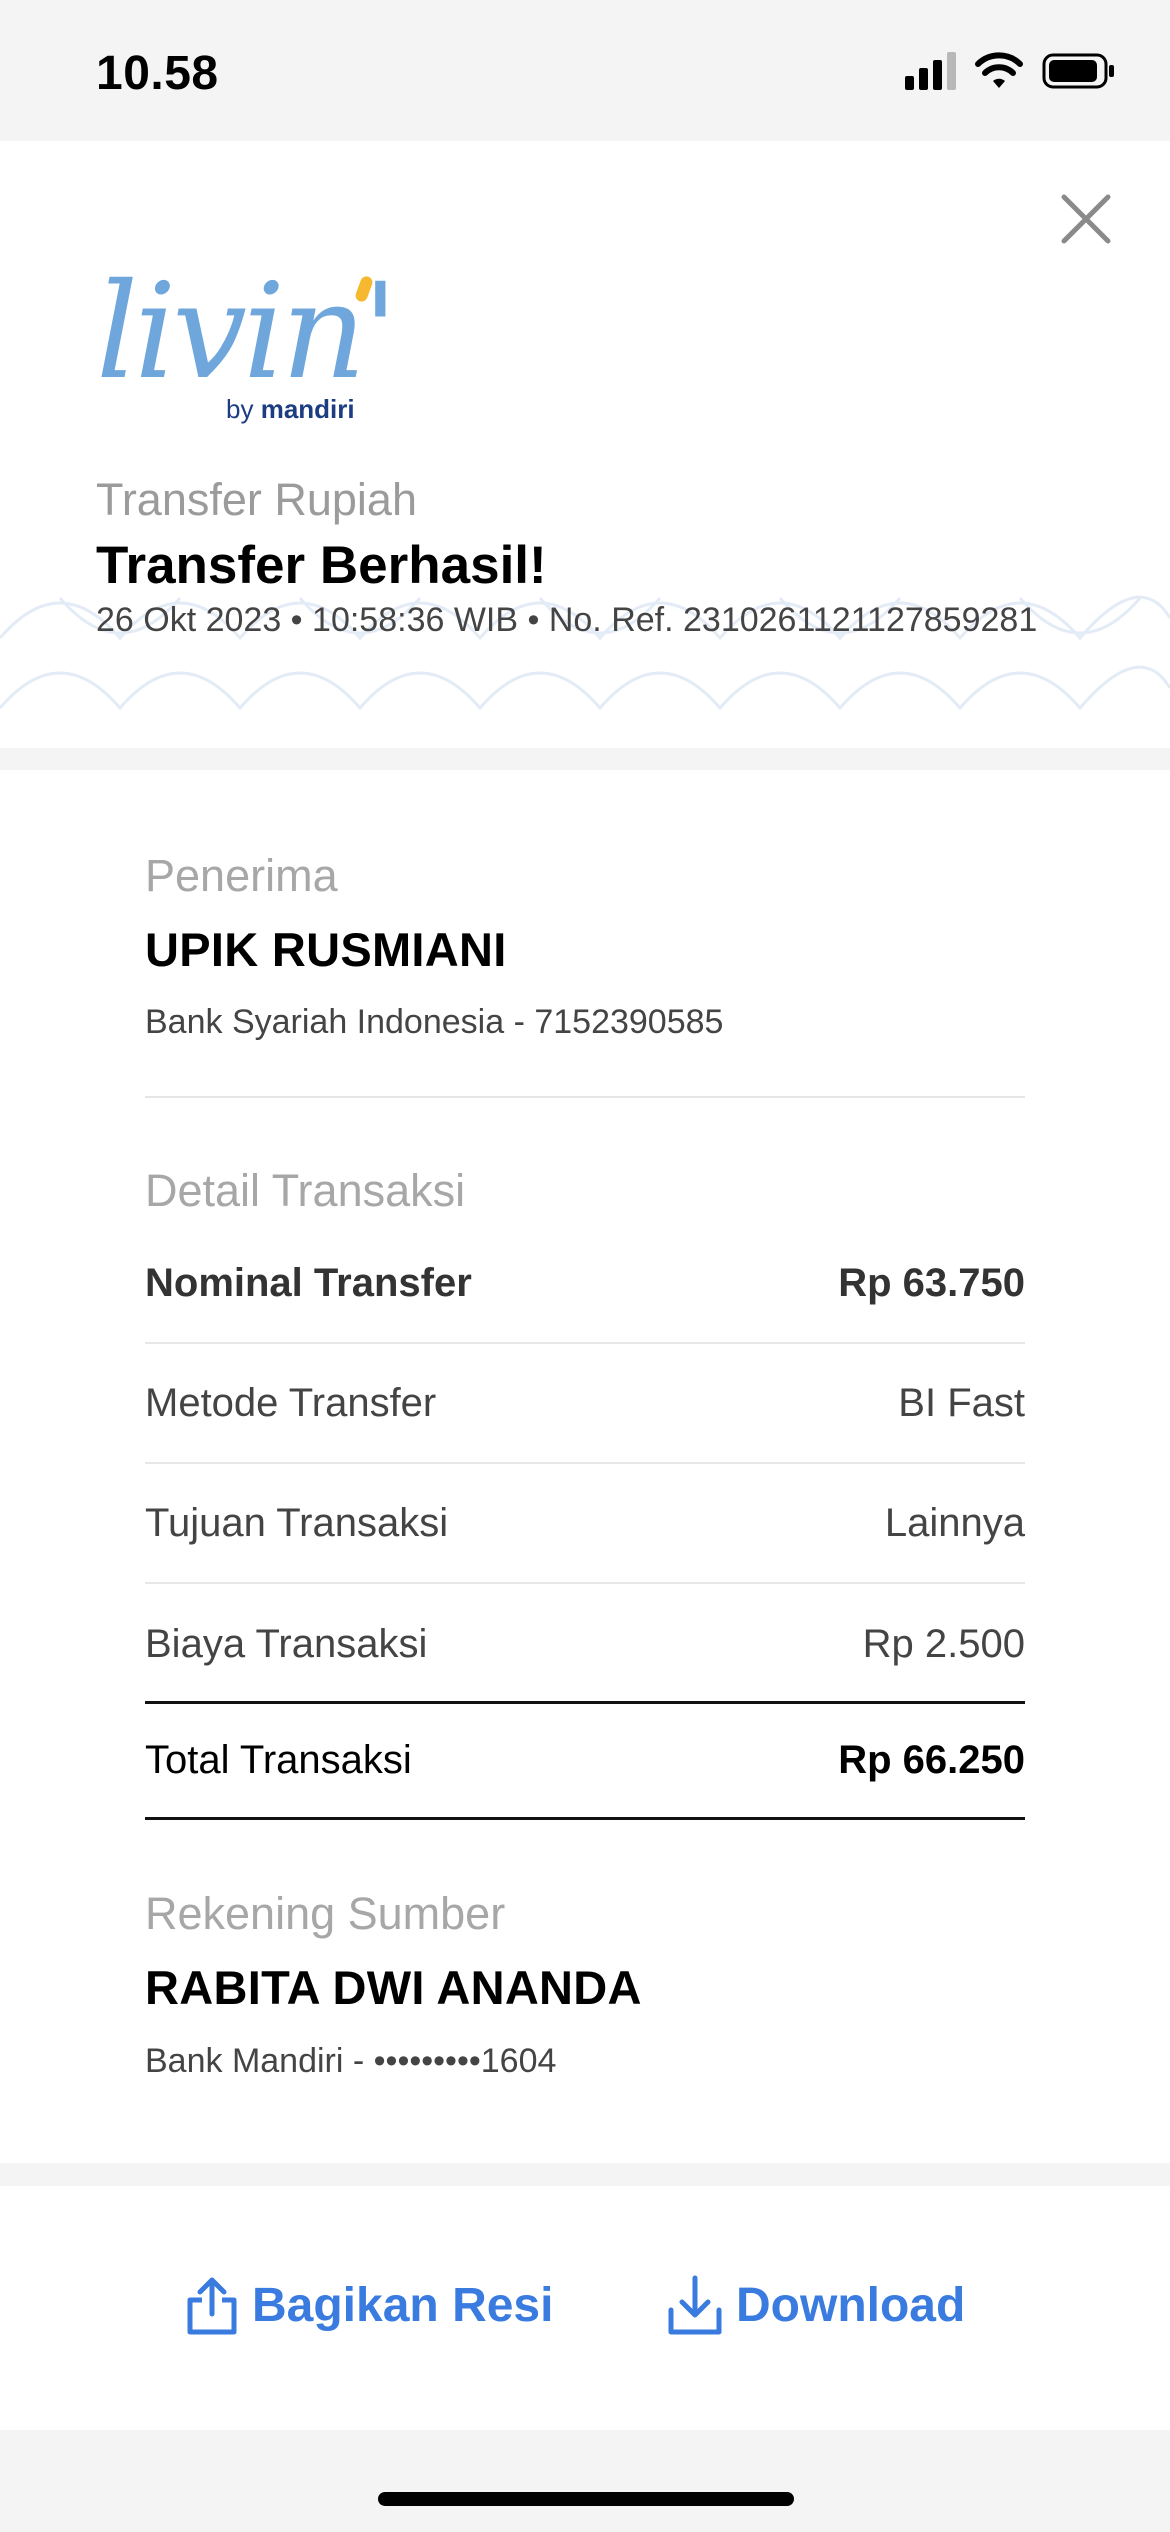  Describe the element at coordinates (241, 875) in the screenshot. I see `recipient-label: Penerima` at that location.